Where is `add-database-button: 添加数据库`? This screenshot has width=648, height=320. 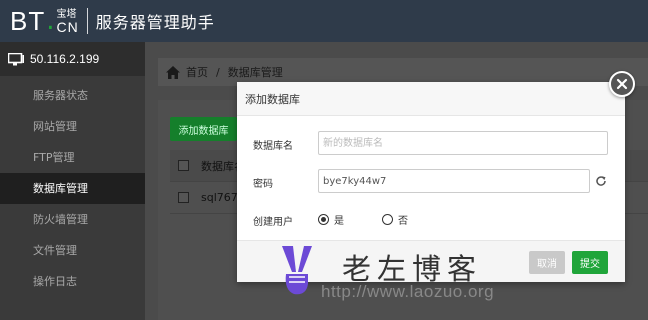 add-database-button: 添加数据库 is located at coordinates (203, 129).